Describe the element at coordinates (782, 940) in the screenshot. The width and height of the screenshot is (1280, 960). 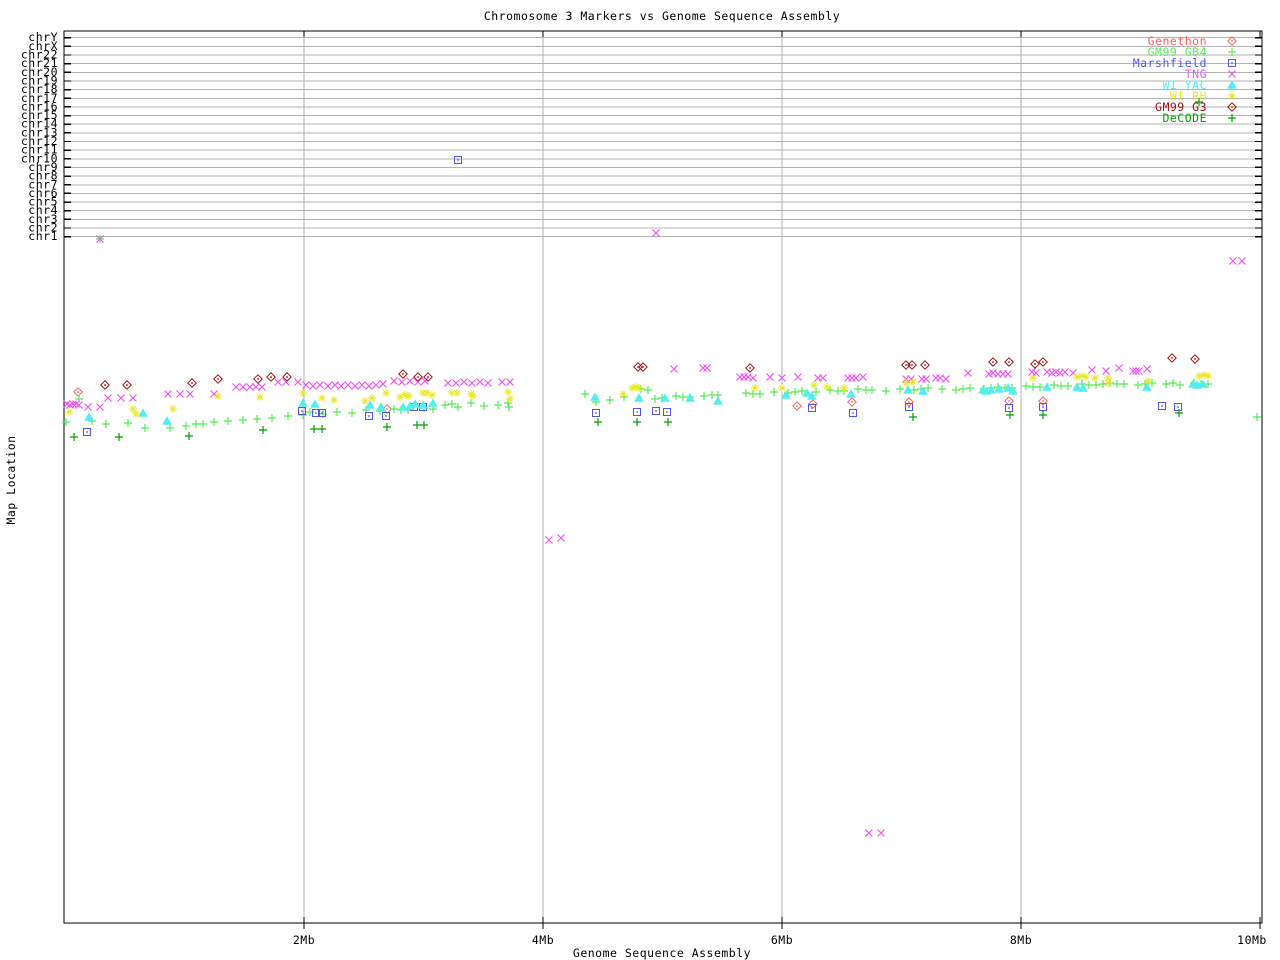
I see `x-tick-label: 6Mb` at that location.